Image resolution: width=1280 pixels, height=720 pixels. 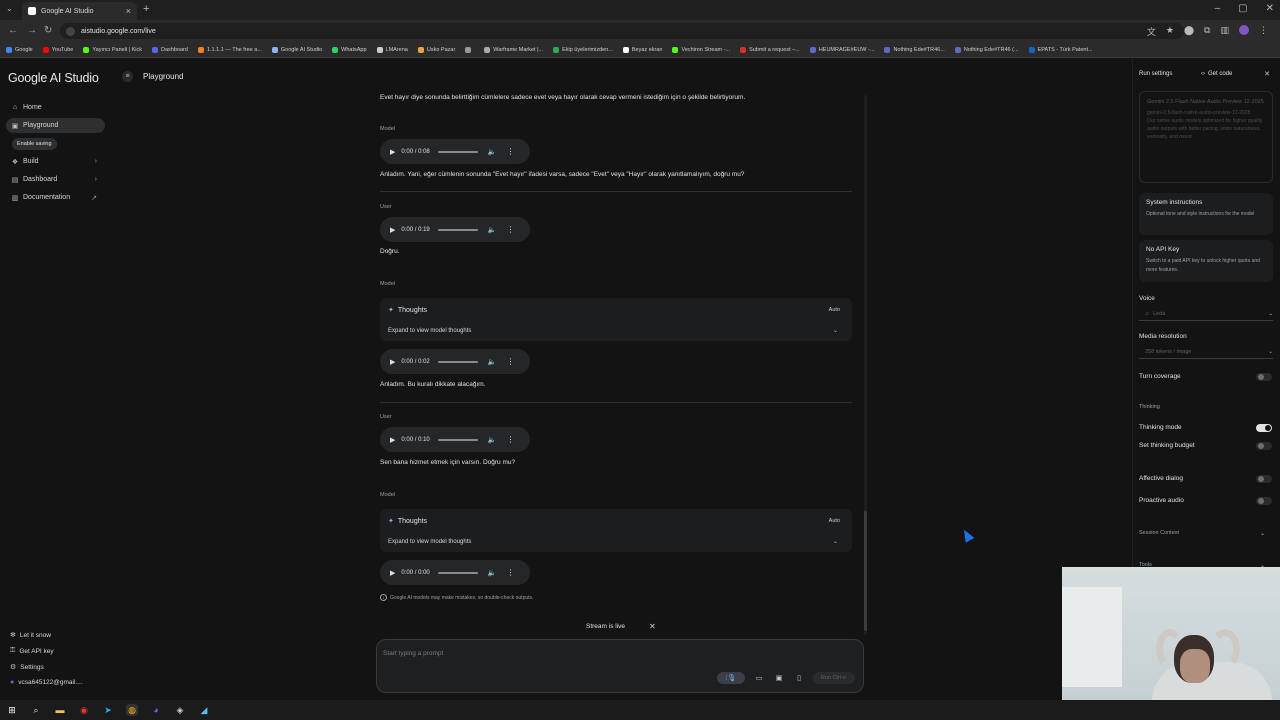 I want to click on get-api-key-button: ⚿ Get API key, so click(x=32, y=651).